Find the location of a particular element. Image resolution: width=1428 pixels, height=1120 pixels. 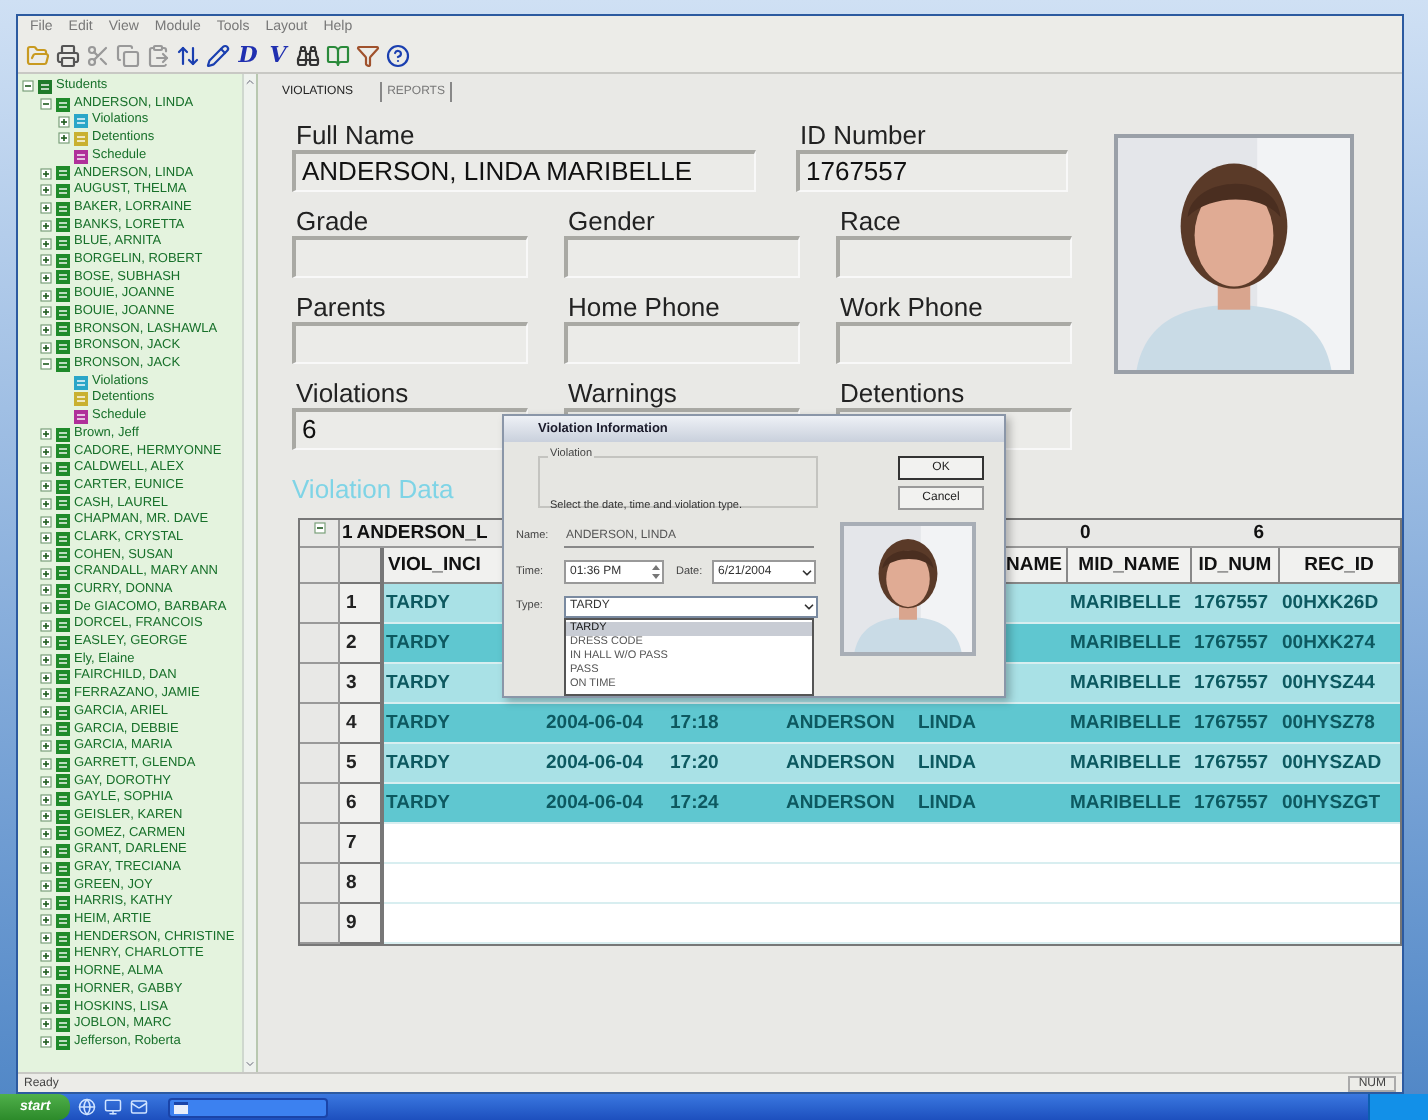

text-field: ANDERSON, LINDA MARIBELLE is located at coordinates (524, 171).